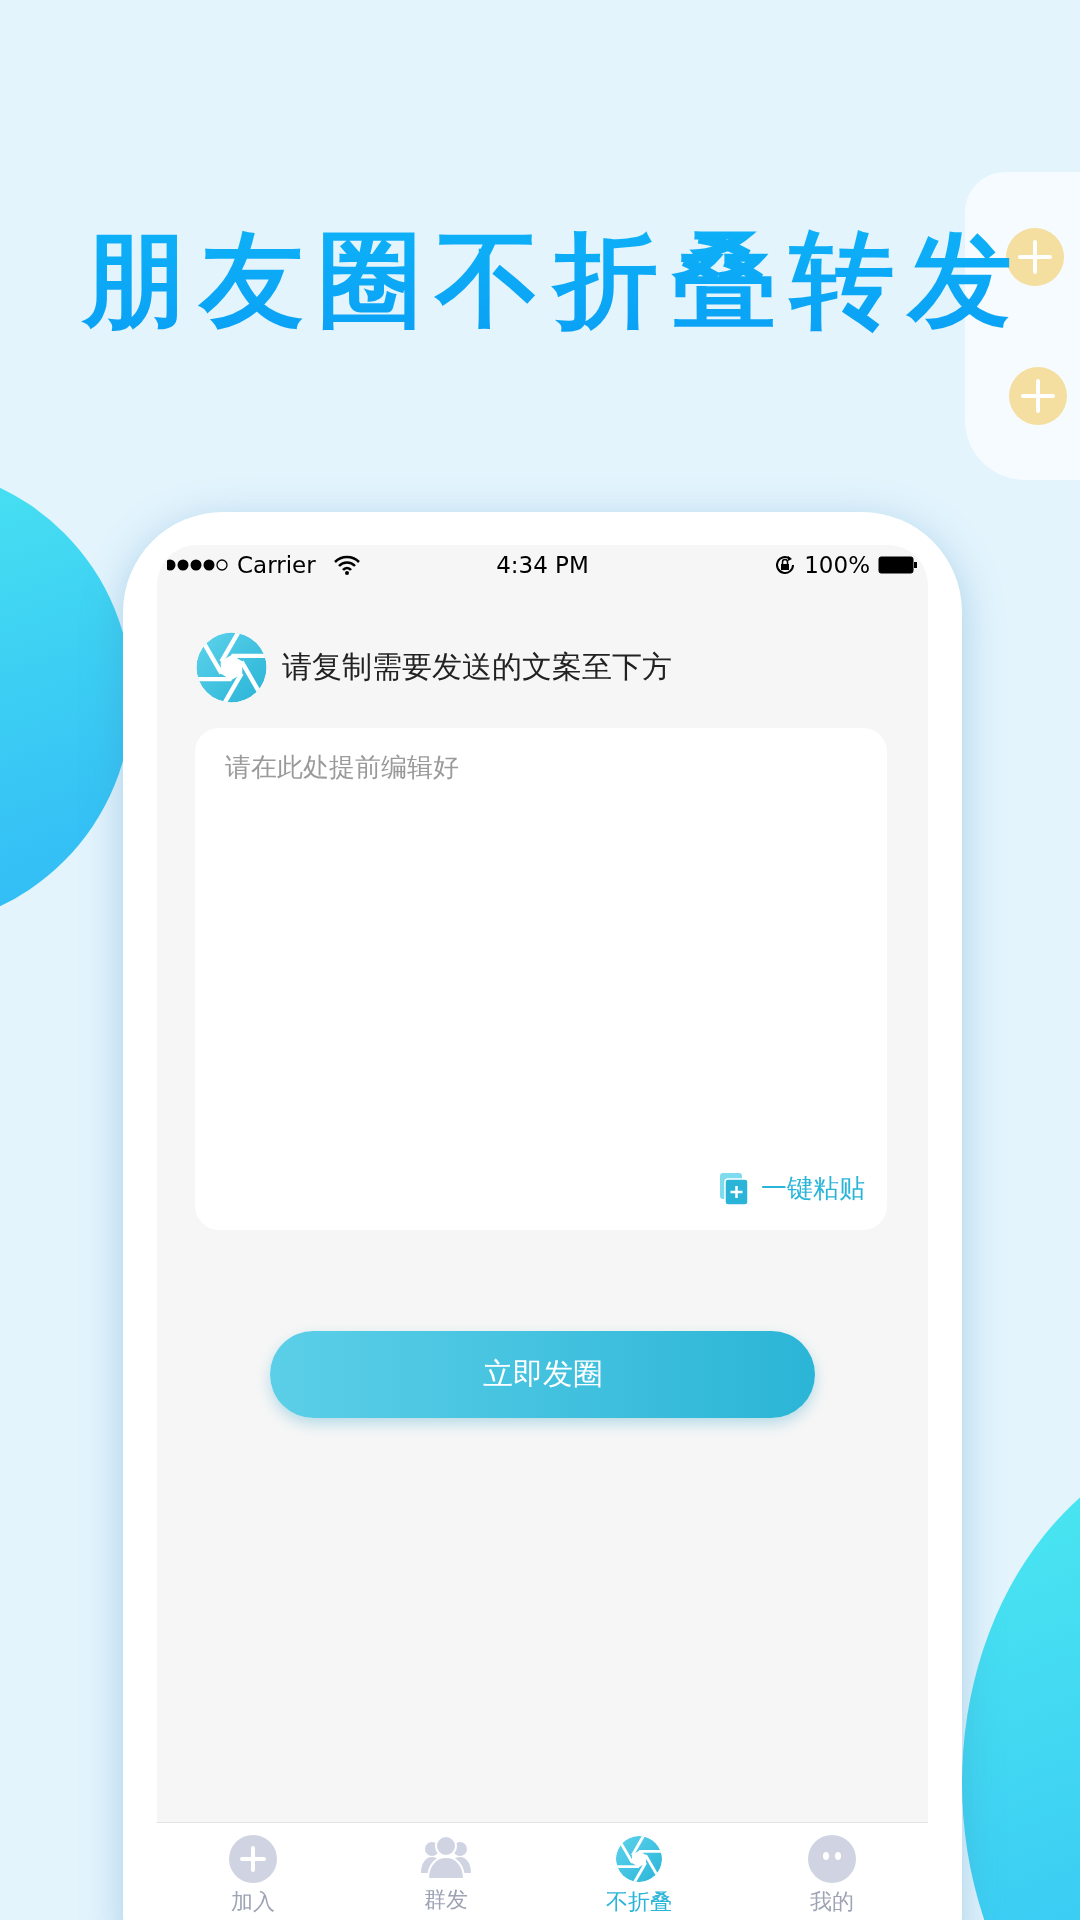  I want to click on tab-item: 加入, so click(253, 1871).